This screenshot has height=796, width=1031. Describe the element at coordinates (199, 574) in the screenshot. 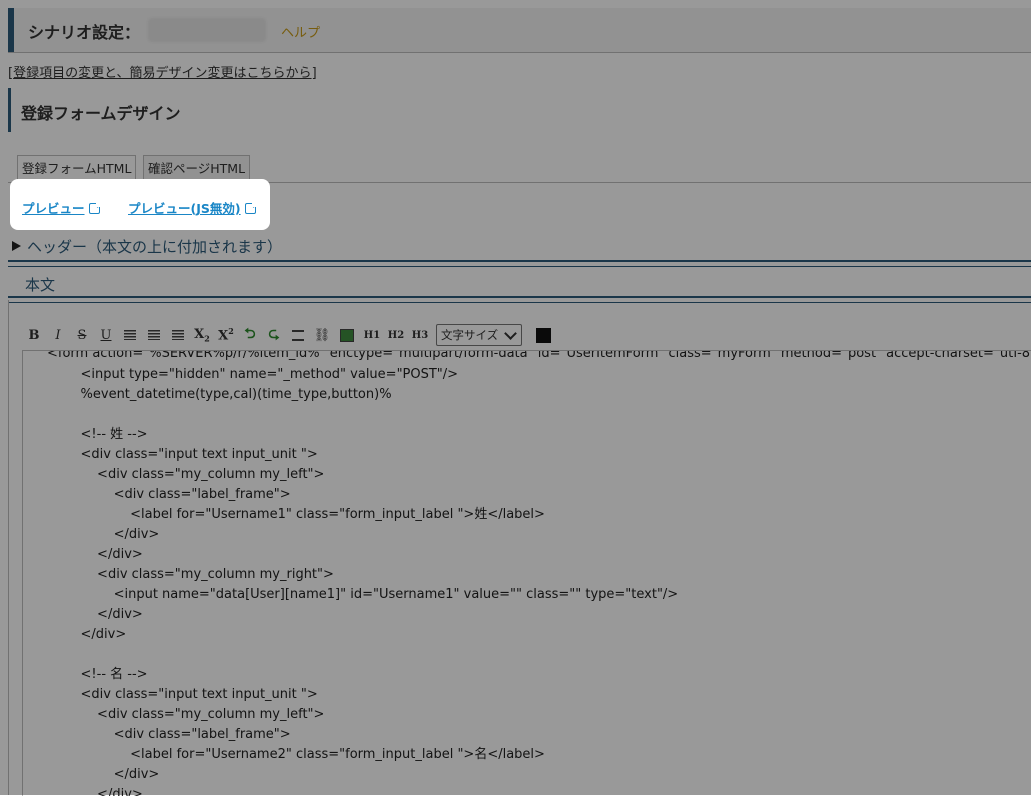

I see `code-line: <div class="my_column my_right">` at that location.